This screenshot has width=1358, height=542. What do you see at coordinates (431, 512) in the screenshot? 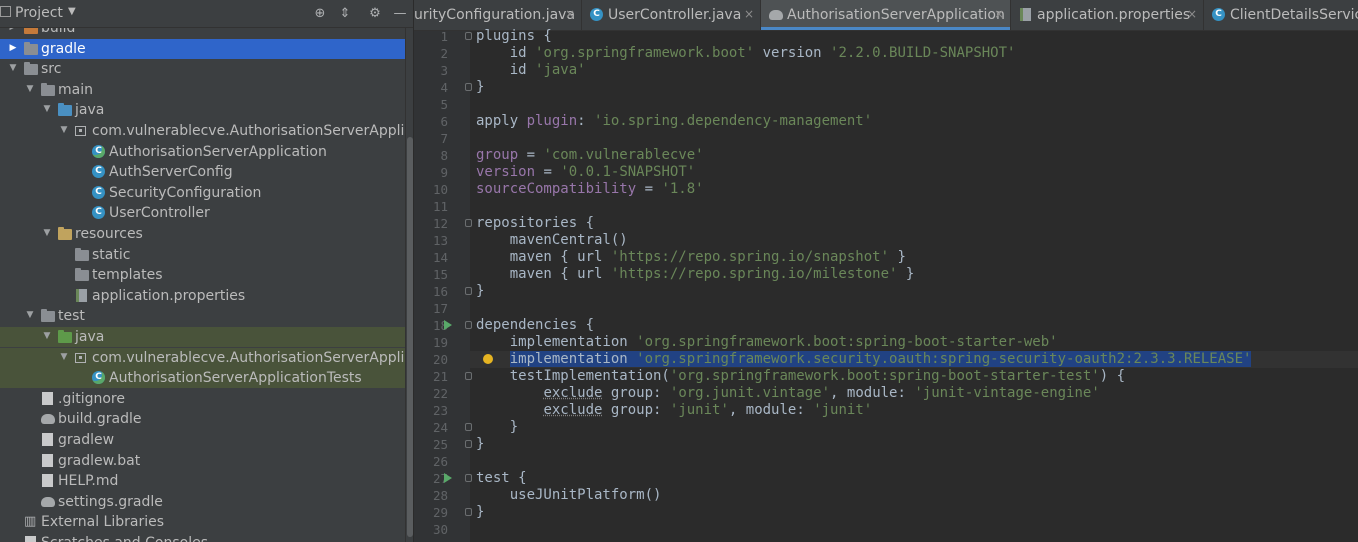
I see `line-number: 29` at bounding box center [431, 512].